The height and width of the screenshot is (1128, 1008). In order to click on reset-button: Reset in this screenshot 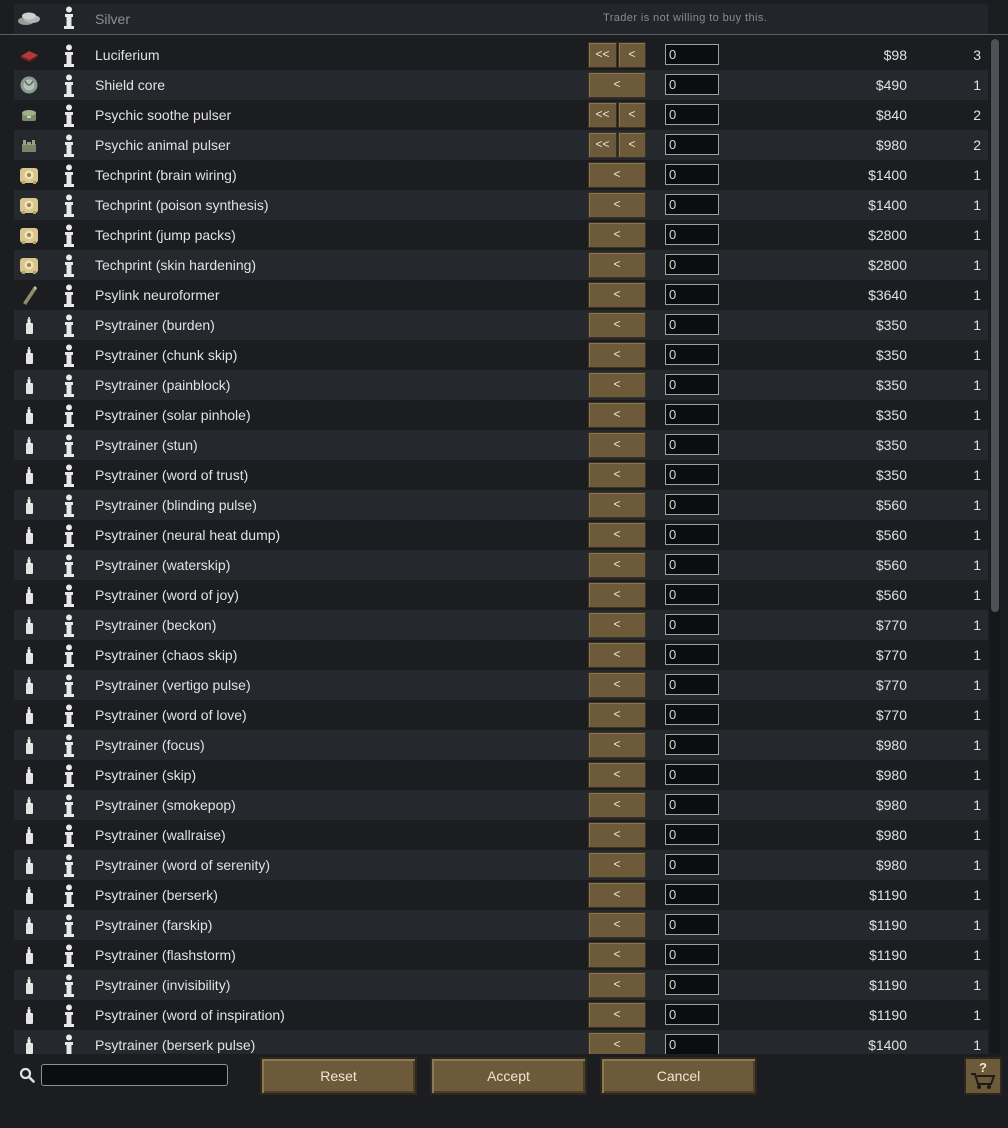, I will do `click(338, 1076)`.